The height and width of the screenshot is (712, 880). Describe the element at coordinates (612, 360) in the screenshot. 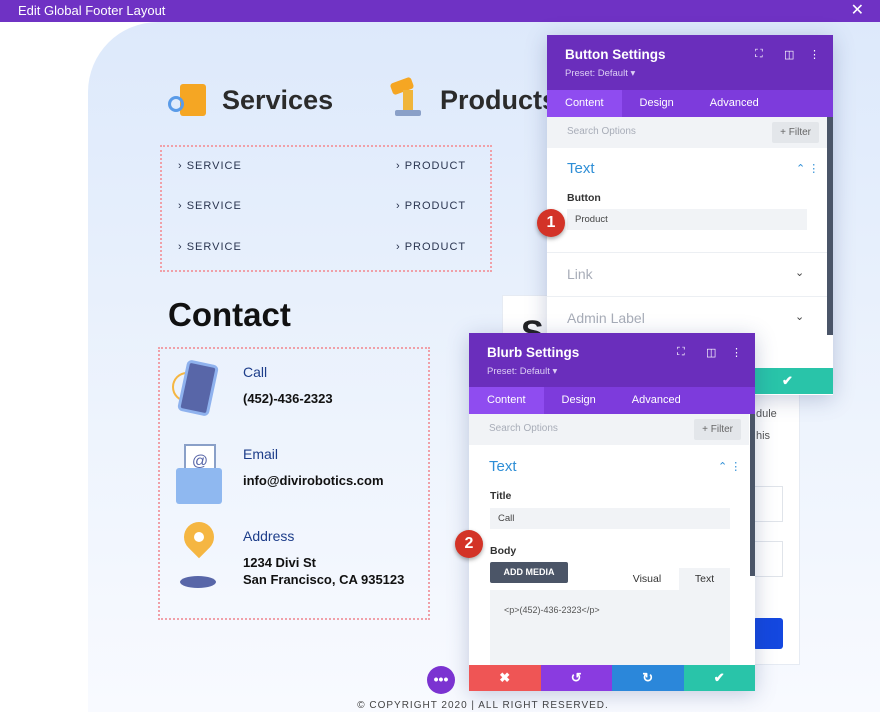

I see `panel-header: Blurb Settings Preset: Default ▾ ⛶ ◫ ⋮` at that location.